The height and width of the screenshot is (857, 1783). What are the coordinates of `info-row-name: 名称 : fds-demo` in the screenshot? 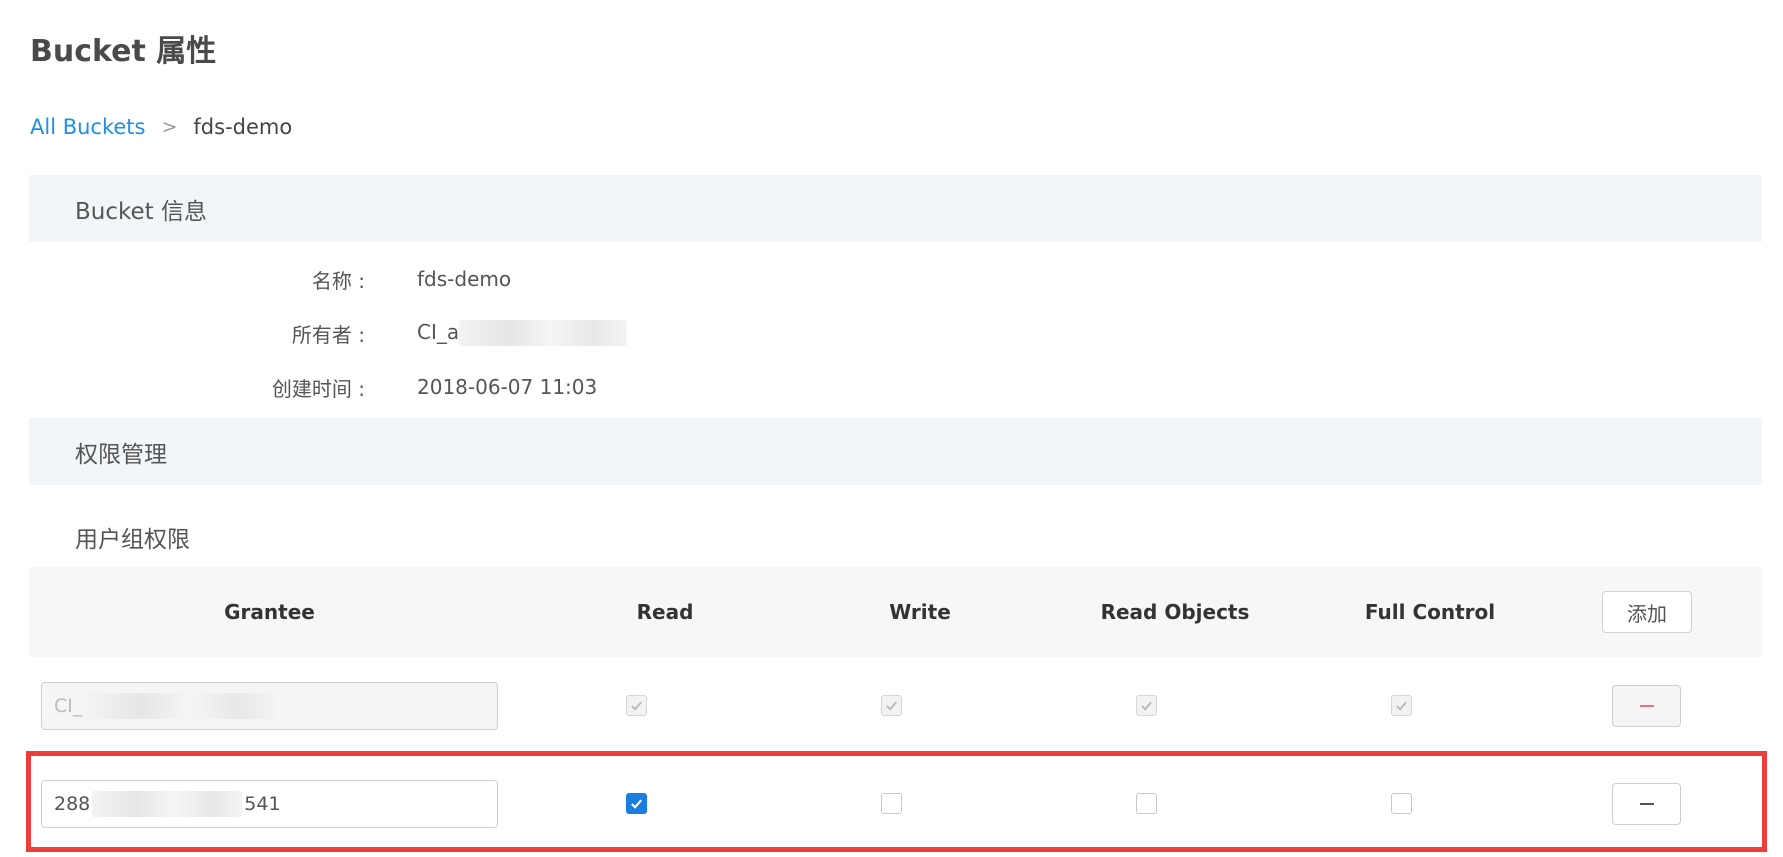 It's located at (529, 279).